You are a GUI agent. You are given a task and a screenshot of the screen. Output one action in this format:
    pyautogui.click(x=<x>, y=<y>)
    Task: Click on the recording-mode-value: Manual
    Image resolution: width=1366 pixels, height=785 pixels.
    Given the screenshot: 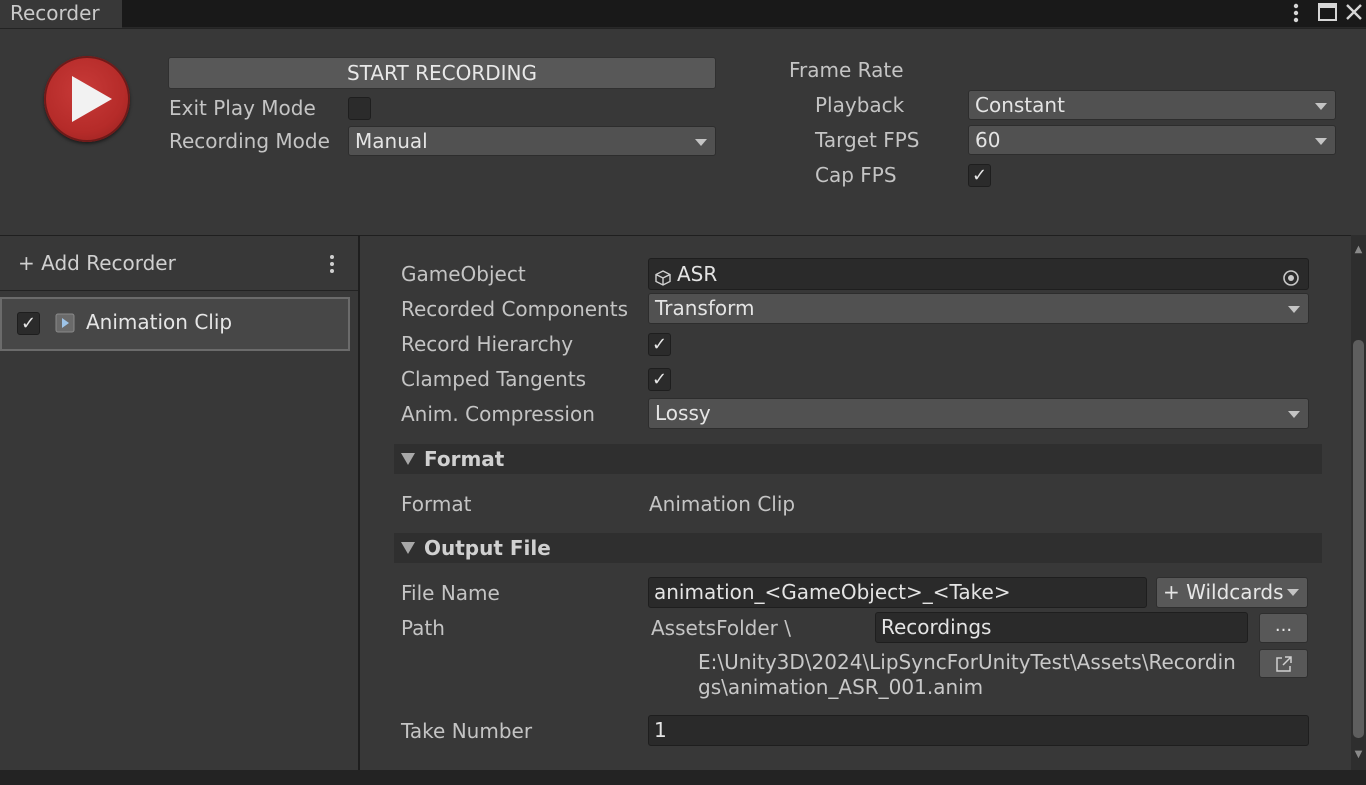 What is the action you would take?
    pyautogui.click(x=391, y=141)
    